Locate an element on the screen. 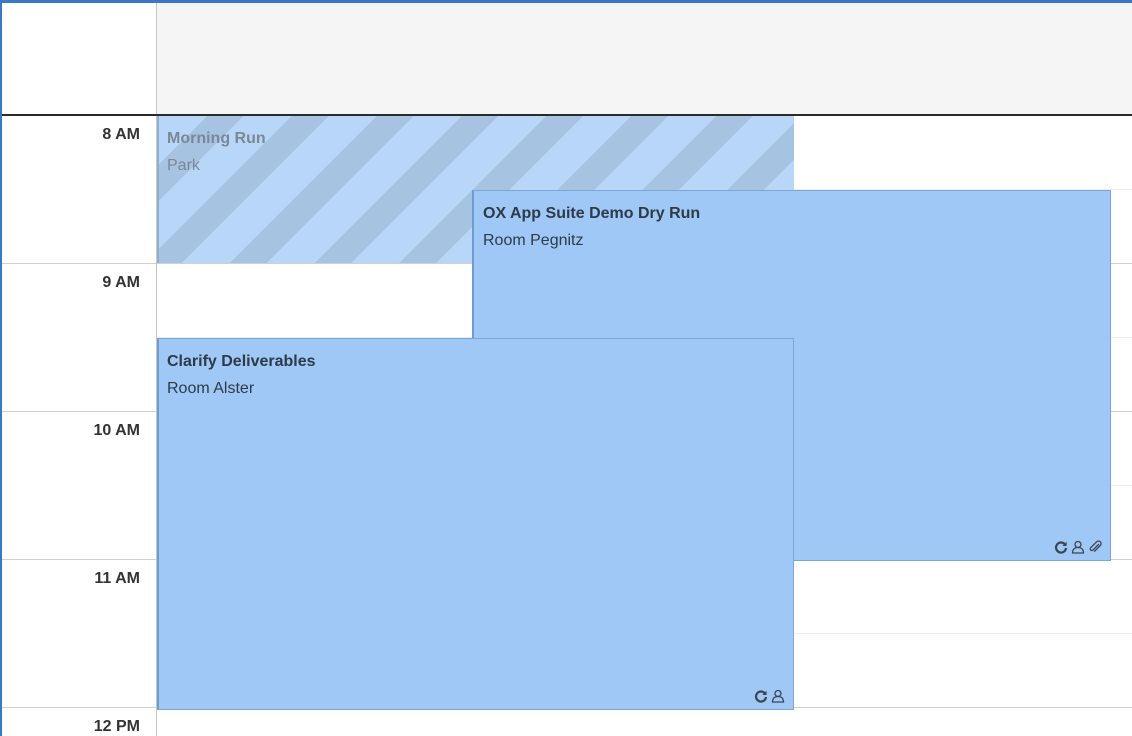  time-label-9am: 9 AM is located at coordinates (121, 282).